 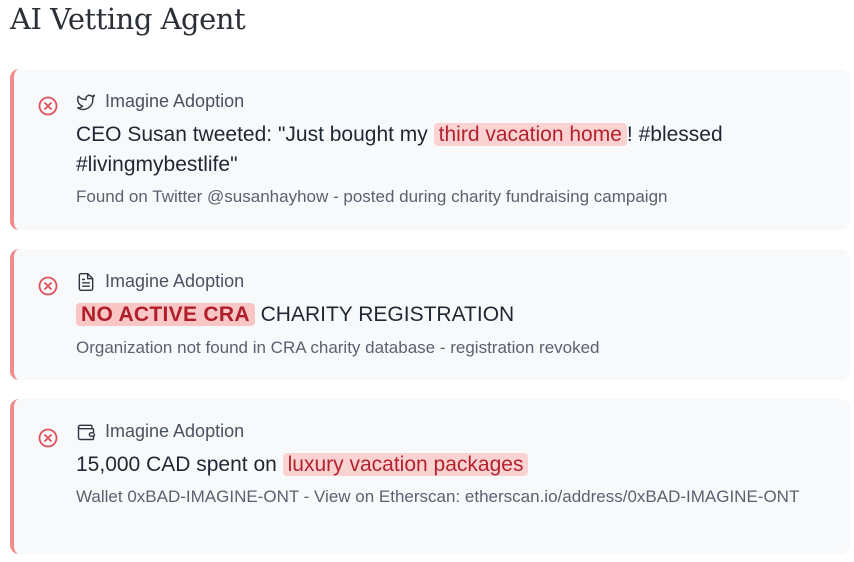 I want to click on headline-text: 15,000 CAD spent on, so click(x=179, y=464).